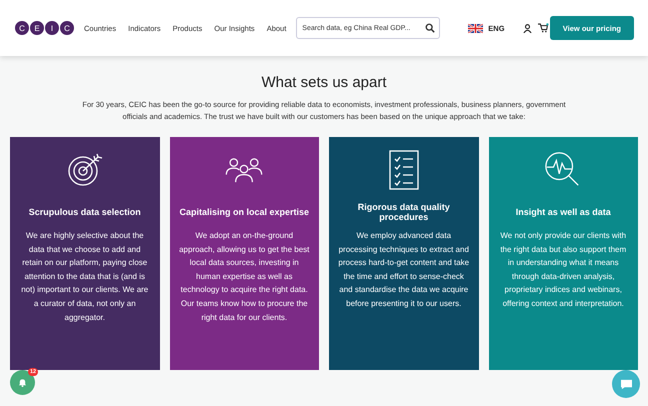 The width and height of the screenshot is (648, 406). What do you see at coordinates (527, 28) in the screenshot?
I see `user-icon` at bounding box center [527, 28].